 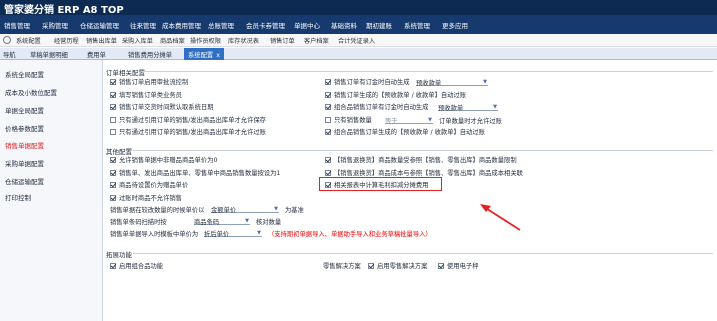 I want to click on annotation-arrow, so click(x=500, y=217).